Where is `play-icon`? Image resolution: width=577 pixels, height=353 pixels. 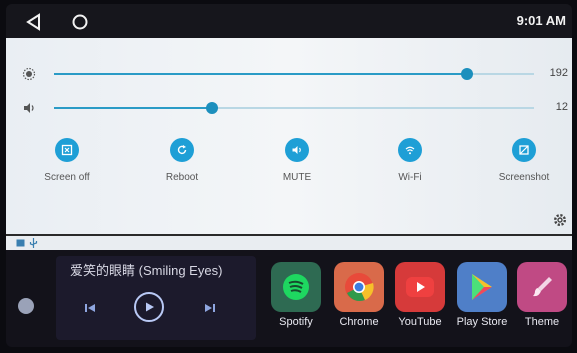
play-icon is located at coordinates (150, 307).